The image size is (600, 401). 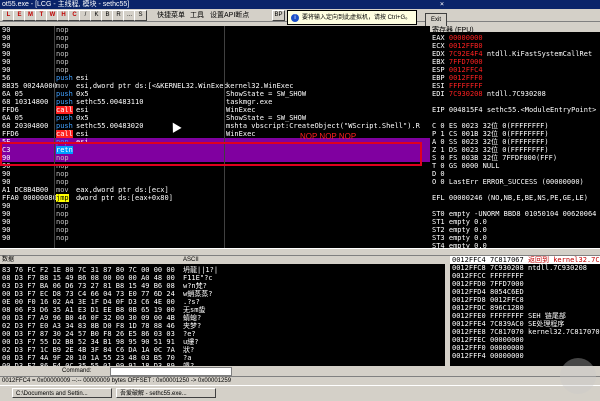 What do you see at coordinates (82, 78) in the screenshot?
I see `disasm-operand: esi` at bounding box center [82, 78].